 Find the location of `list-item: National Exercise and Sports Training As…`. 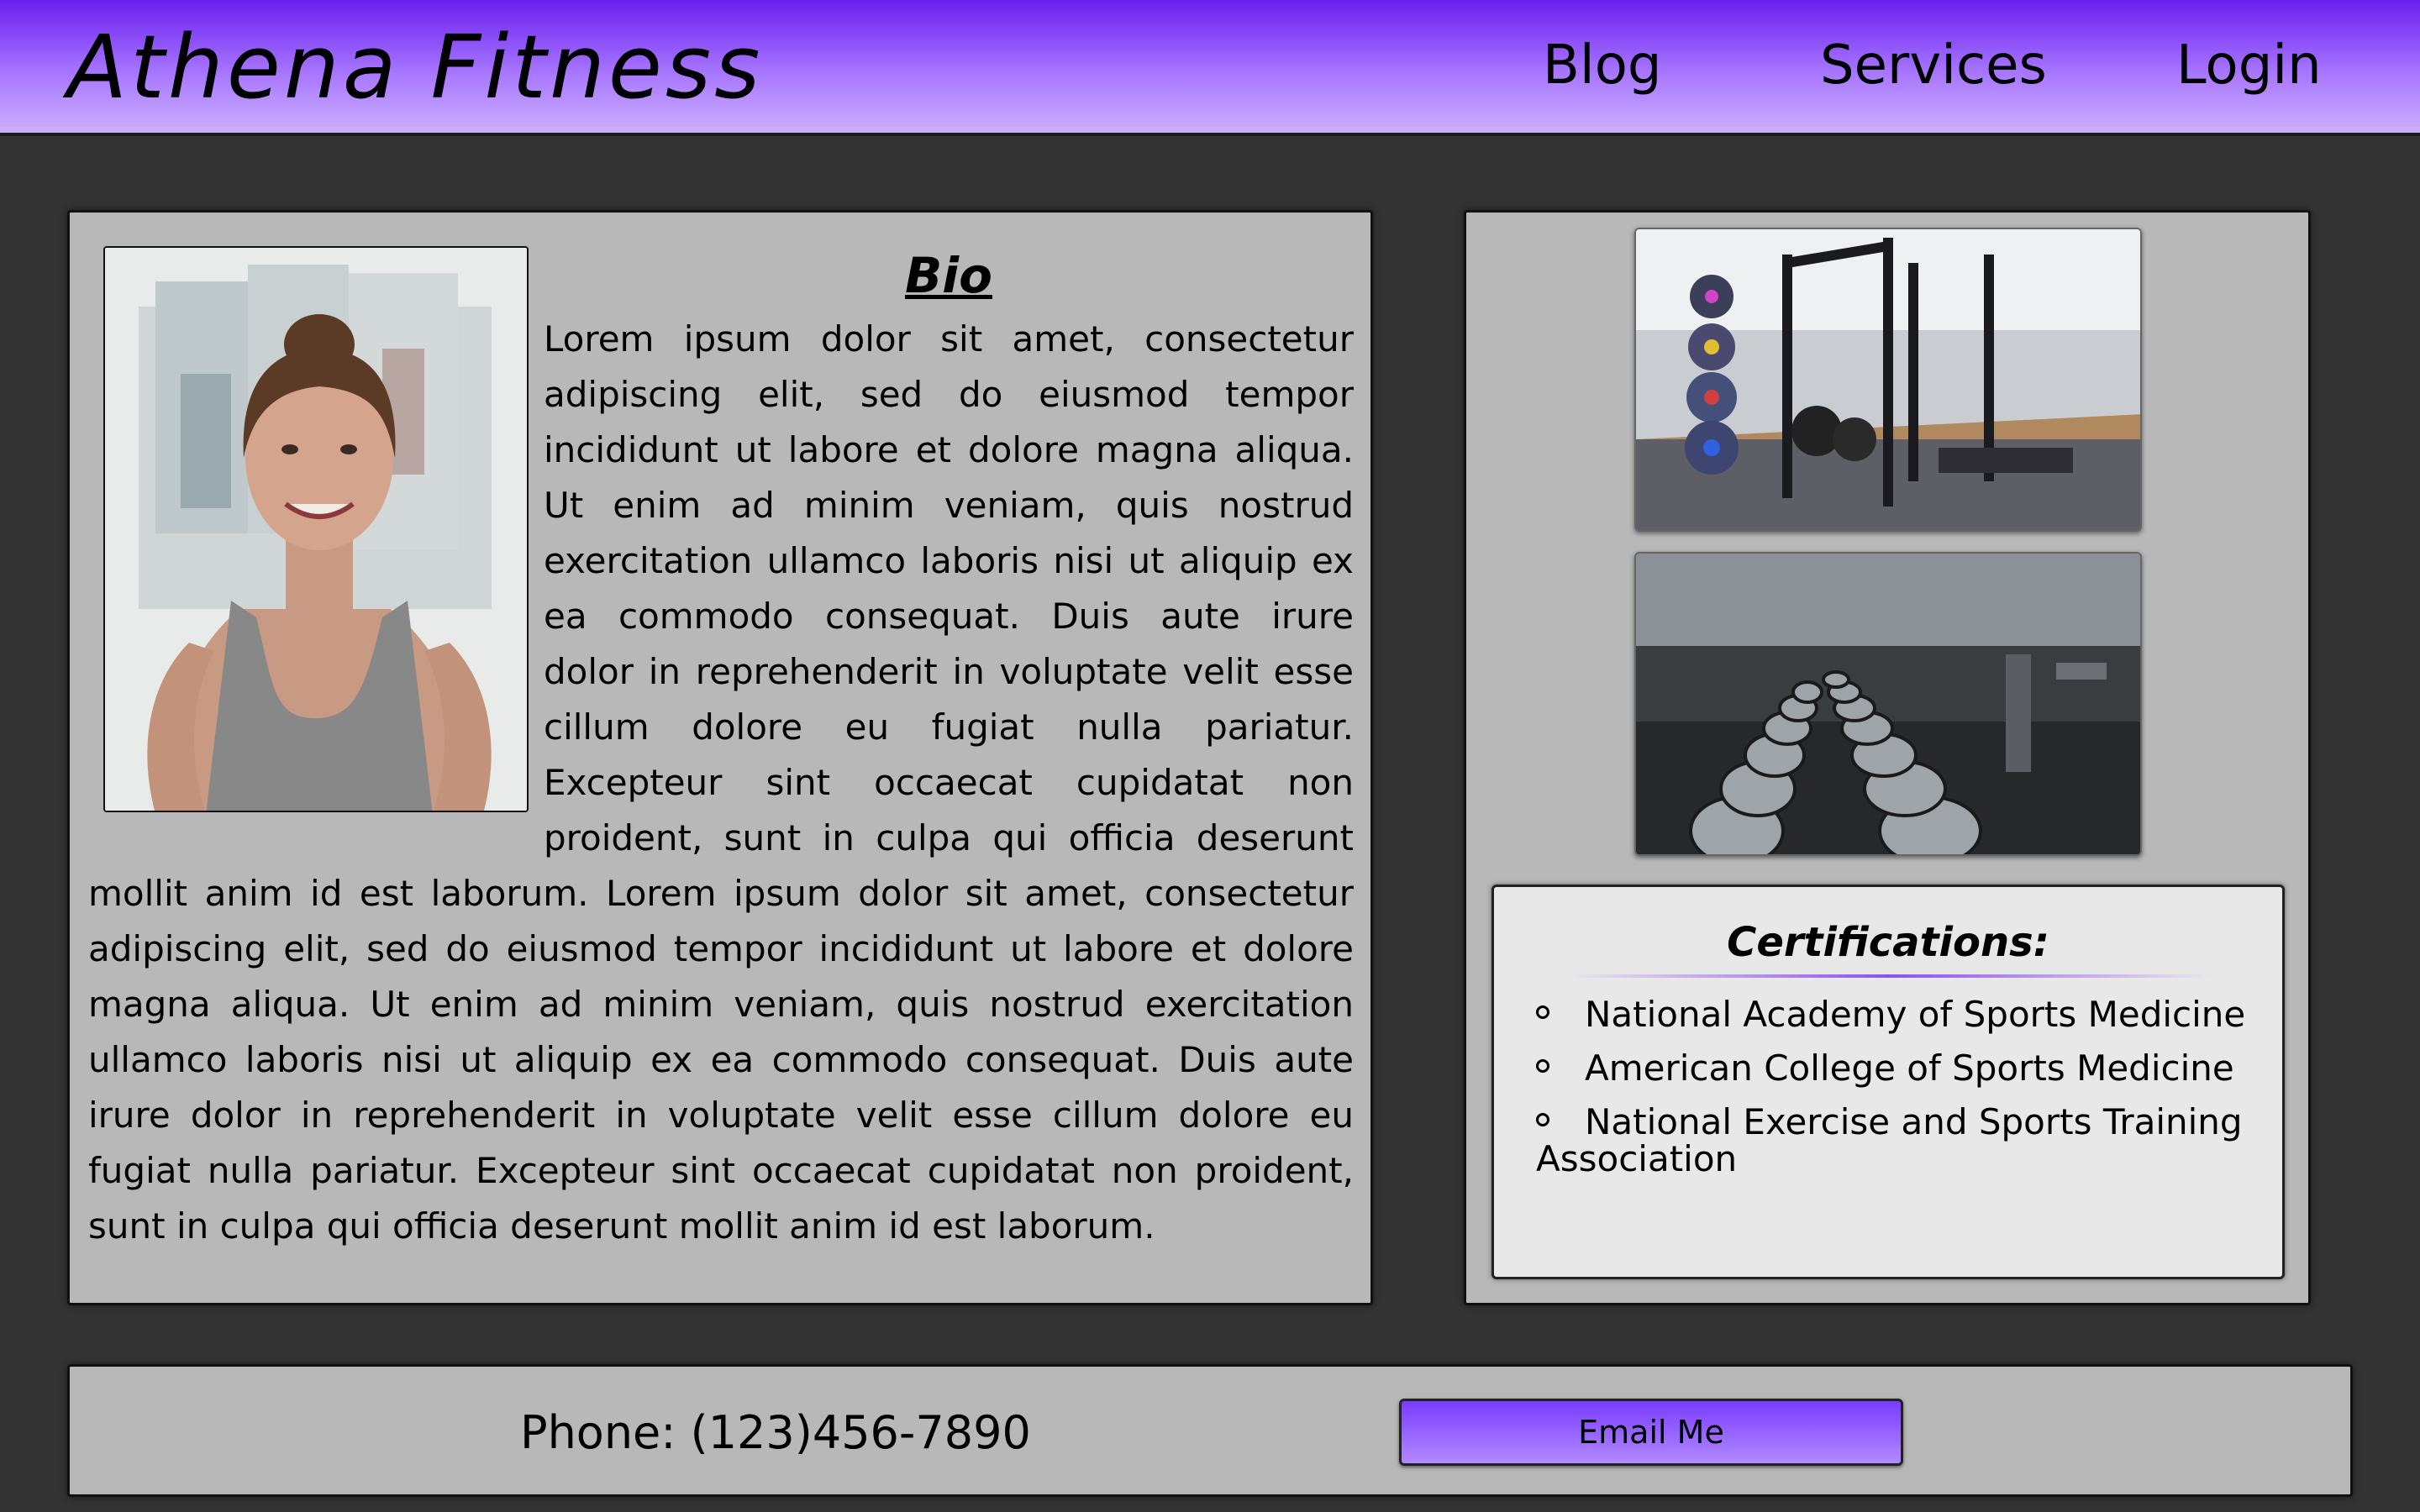

list-item: National Exercise and Sports Training As… is located at coordinates (1898, 1141).